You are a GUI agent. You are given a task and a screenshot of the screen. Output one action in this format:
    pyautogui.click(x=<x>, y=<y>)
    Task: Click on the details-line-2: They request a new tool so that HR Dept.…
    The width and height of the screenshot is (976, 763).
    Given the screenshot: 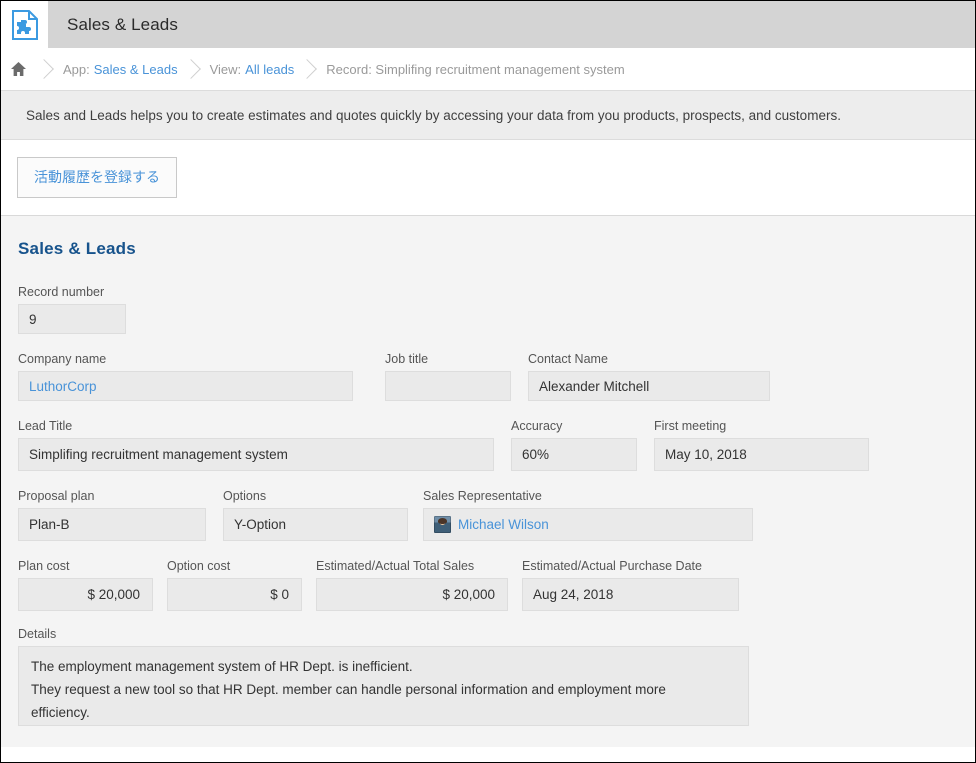 What is the action you would take?
    pyautogui.click(x=348, y=689)
    